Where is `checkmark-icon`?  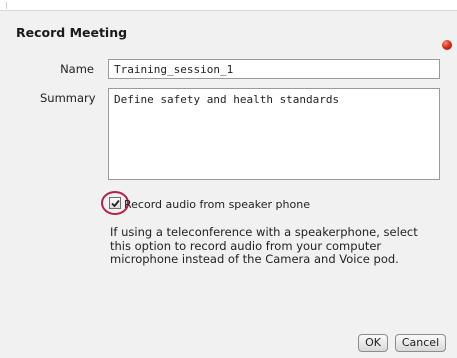 checkmark-icon is located at coordinates (115, 203).